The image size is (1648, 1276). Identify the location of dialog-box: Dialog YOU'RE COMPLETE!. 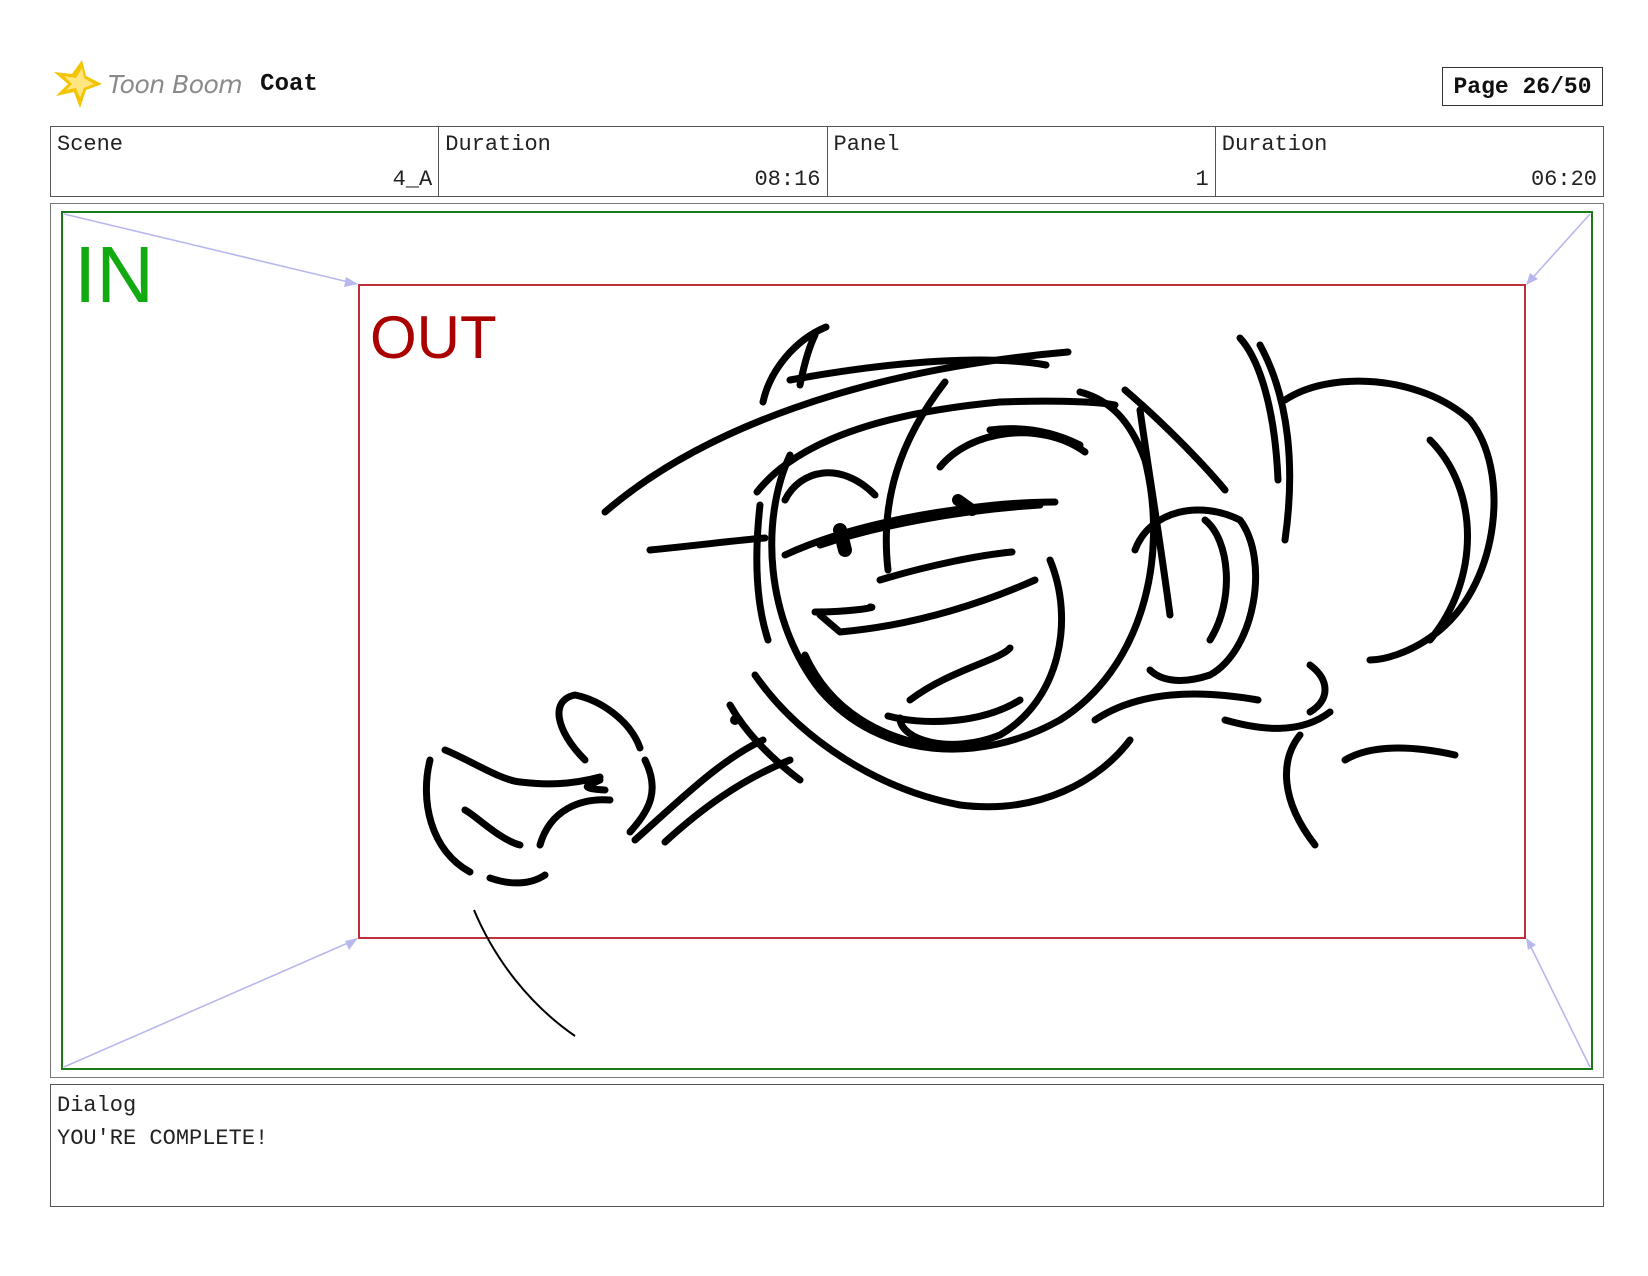
(827, 1145).